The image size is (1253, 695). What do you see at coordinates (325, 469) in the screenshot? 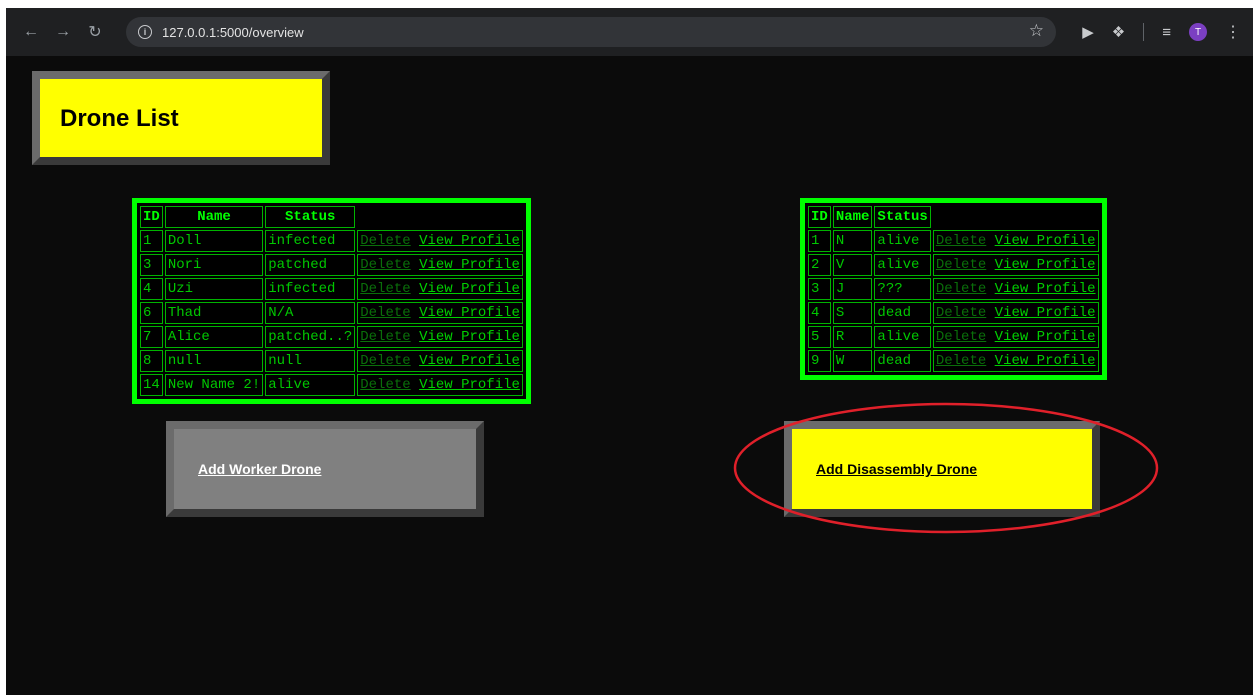
I see `add-worker-drone-panel: Add Worker Drone` at bounding box center [325, 469].